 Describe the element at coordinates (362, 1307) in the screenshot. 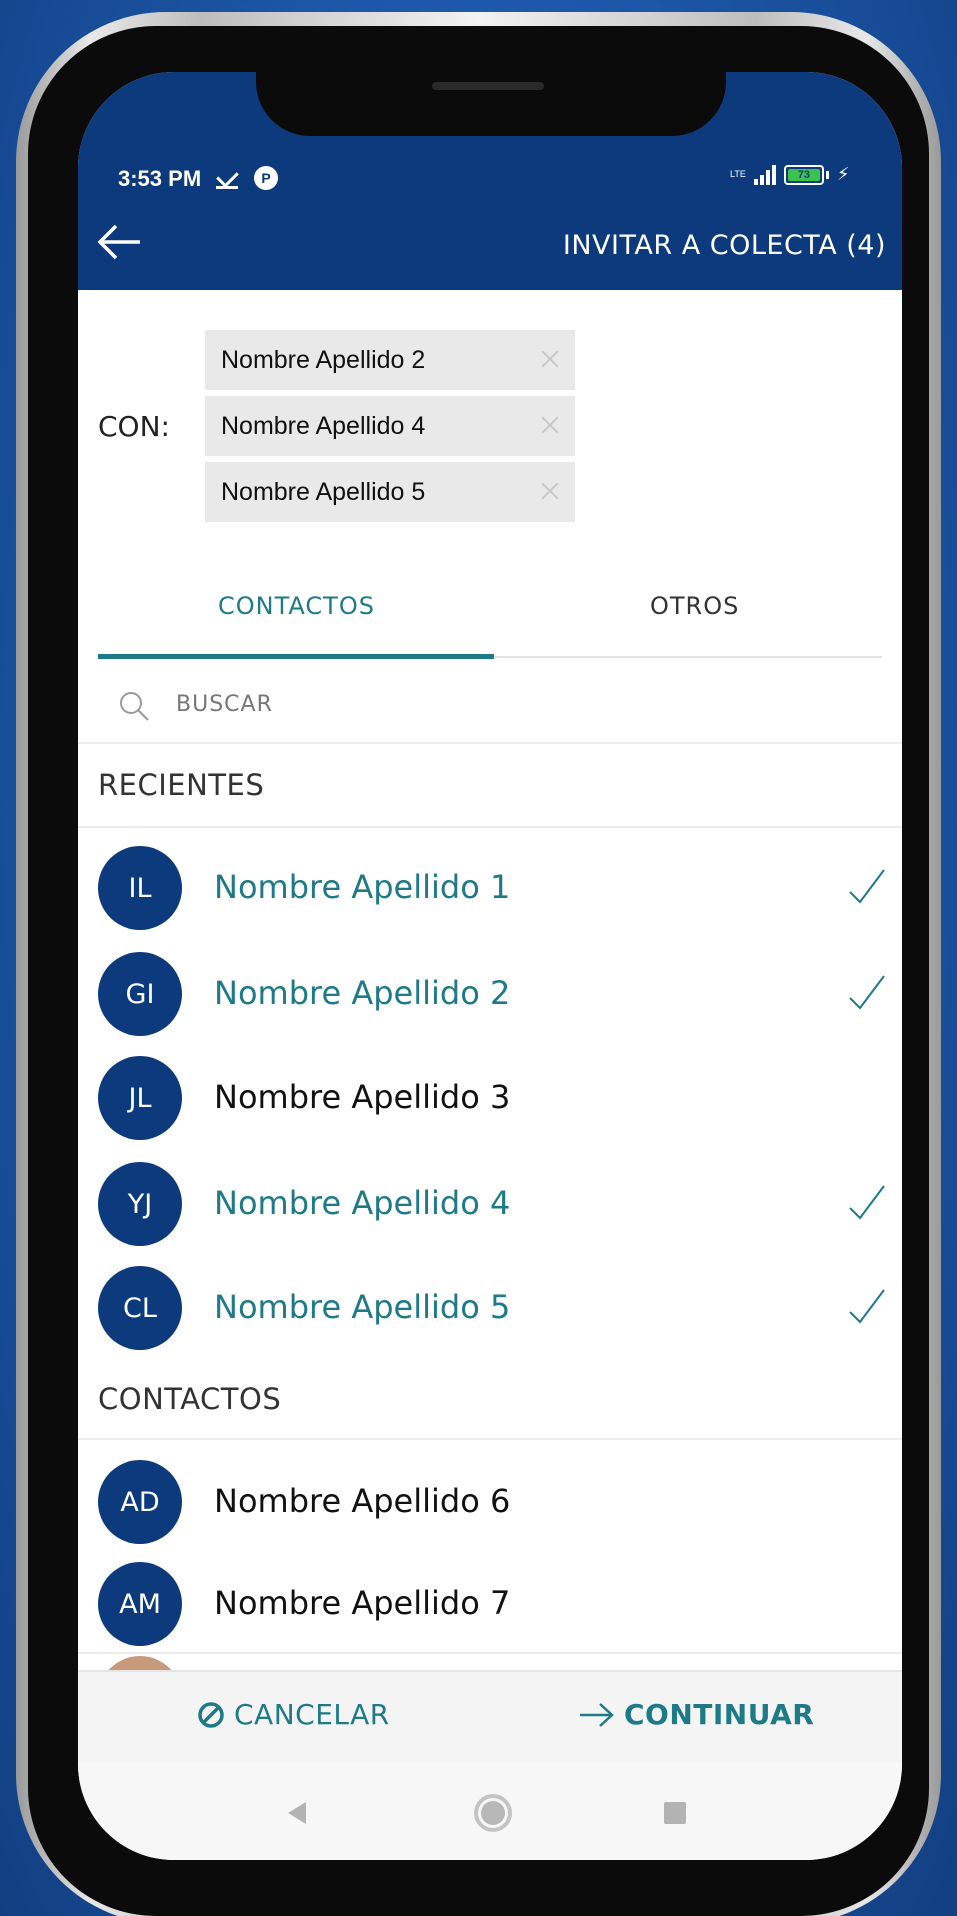

I see `contact-name: Nombre Apellido 5` at that location.